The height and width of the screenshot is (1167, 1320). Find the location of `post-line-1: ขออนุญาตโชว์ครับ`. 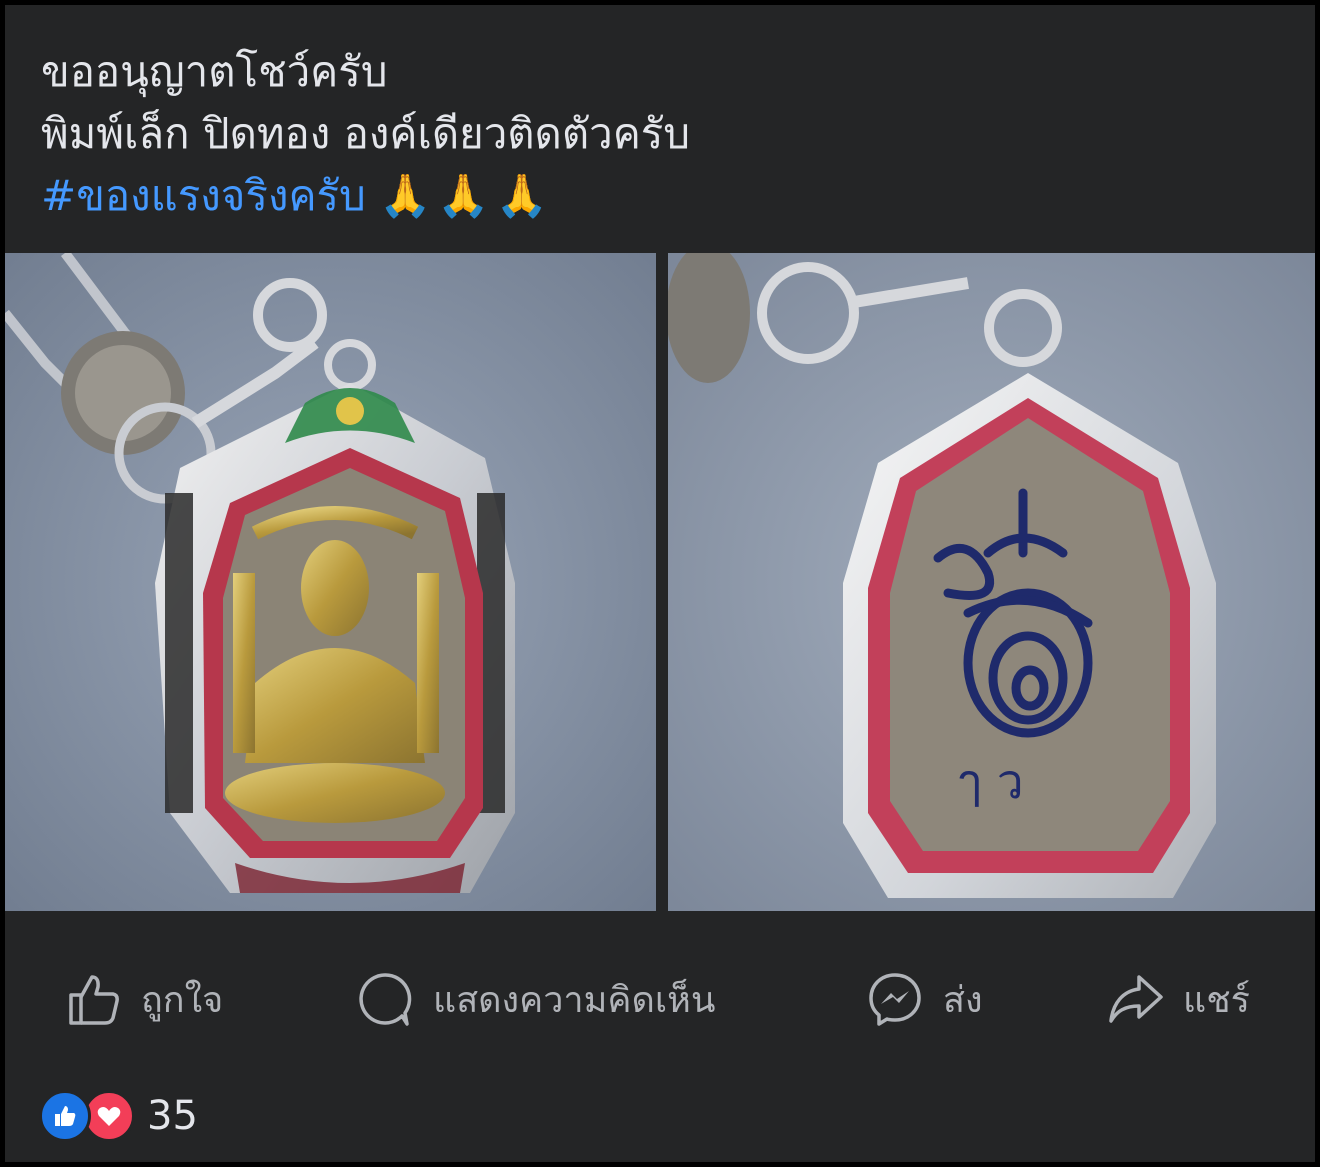

post-line-1: ขออนุญาตโชว์ครับ is located at coordinates (214, 71).